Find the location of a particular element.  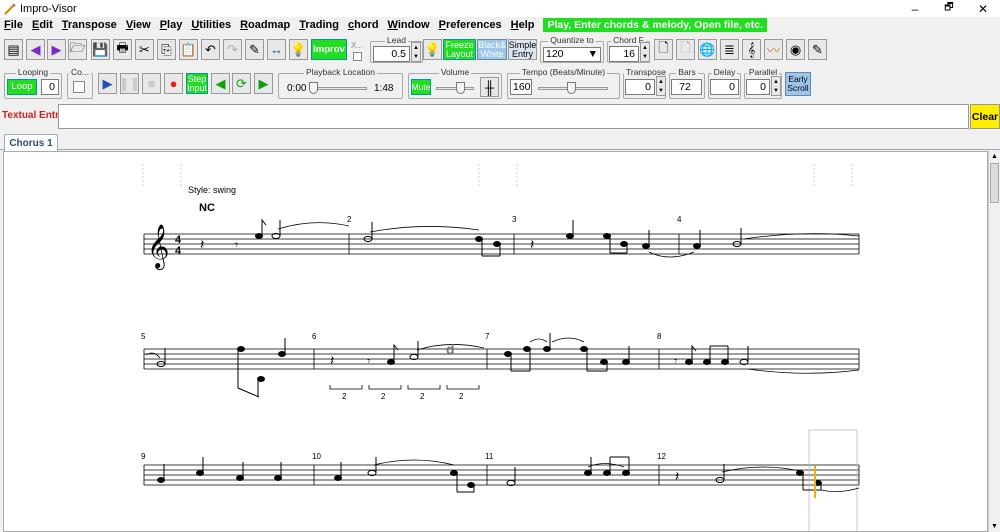

globe-icon: 🌐 is located at coordinates (707, 49).